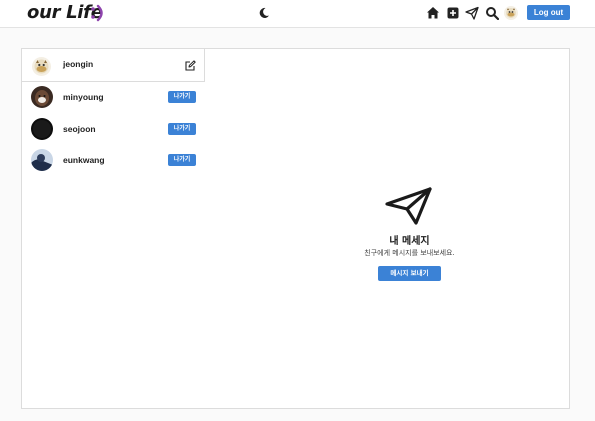  I want to click on profile-avatar, so click(511, 13).